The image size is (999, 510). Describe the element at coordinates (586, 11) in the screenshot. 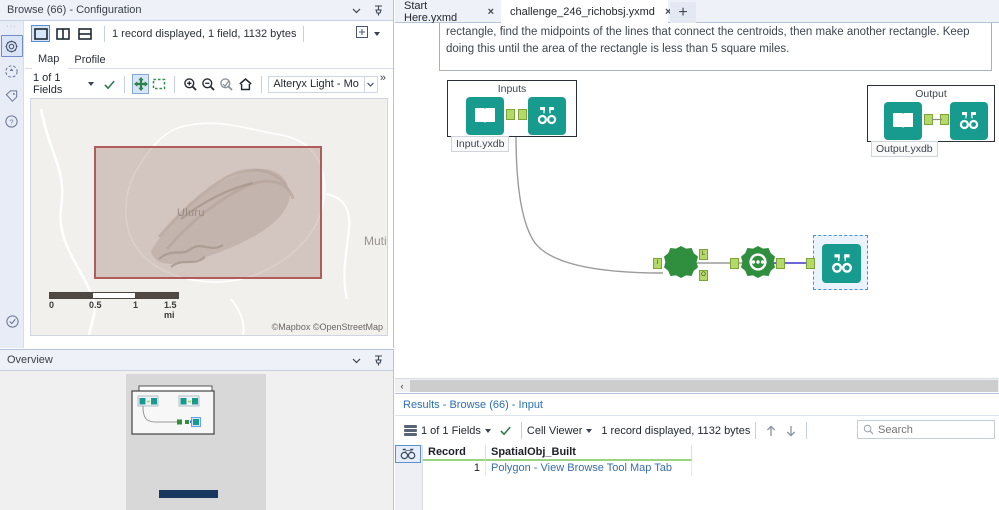

I see `workflow-tab-challenge: challenge_246_richobsj.yxmd ×` at that location.